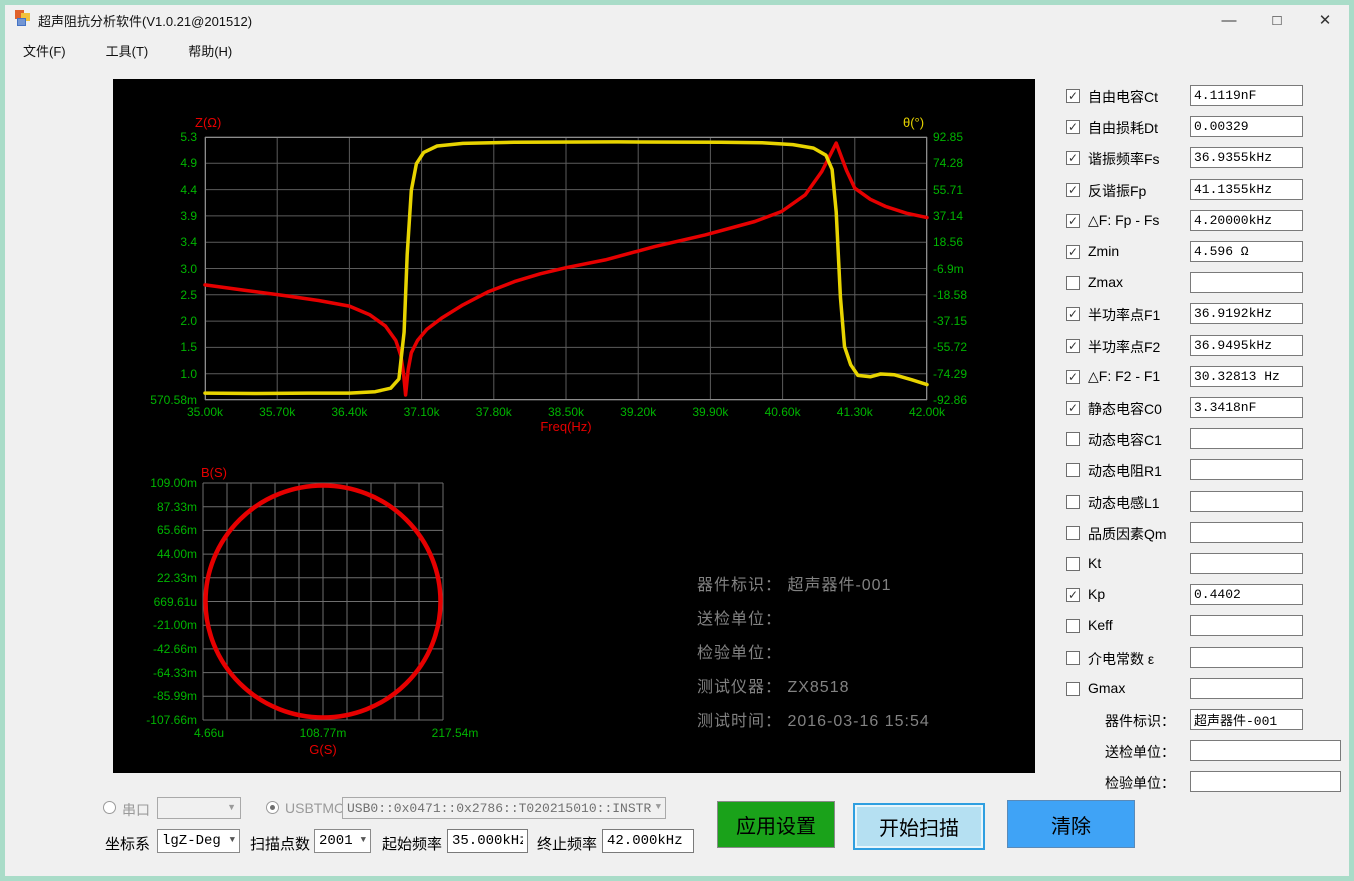 The image size is (1354, 881). I want to click on freq-axis-title: Freq(Hz), so click(566, 426).